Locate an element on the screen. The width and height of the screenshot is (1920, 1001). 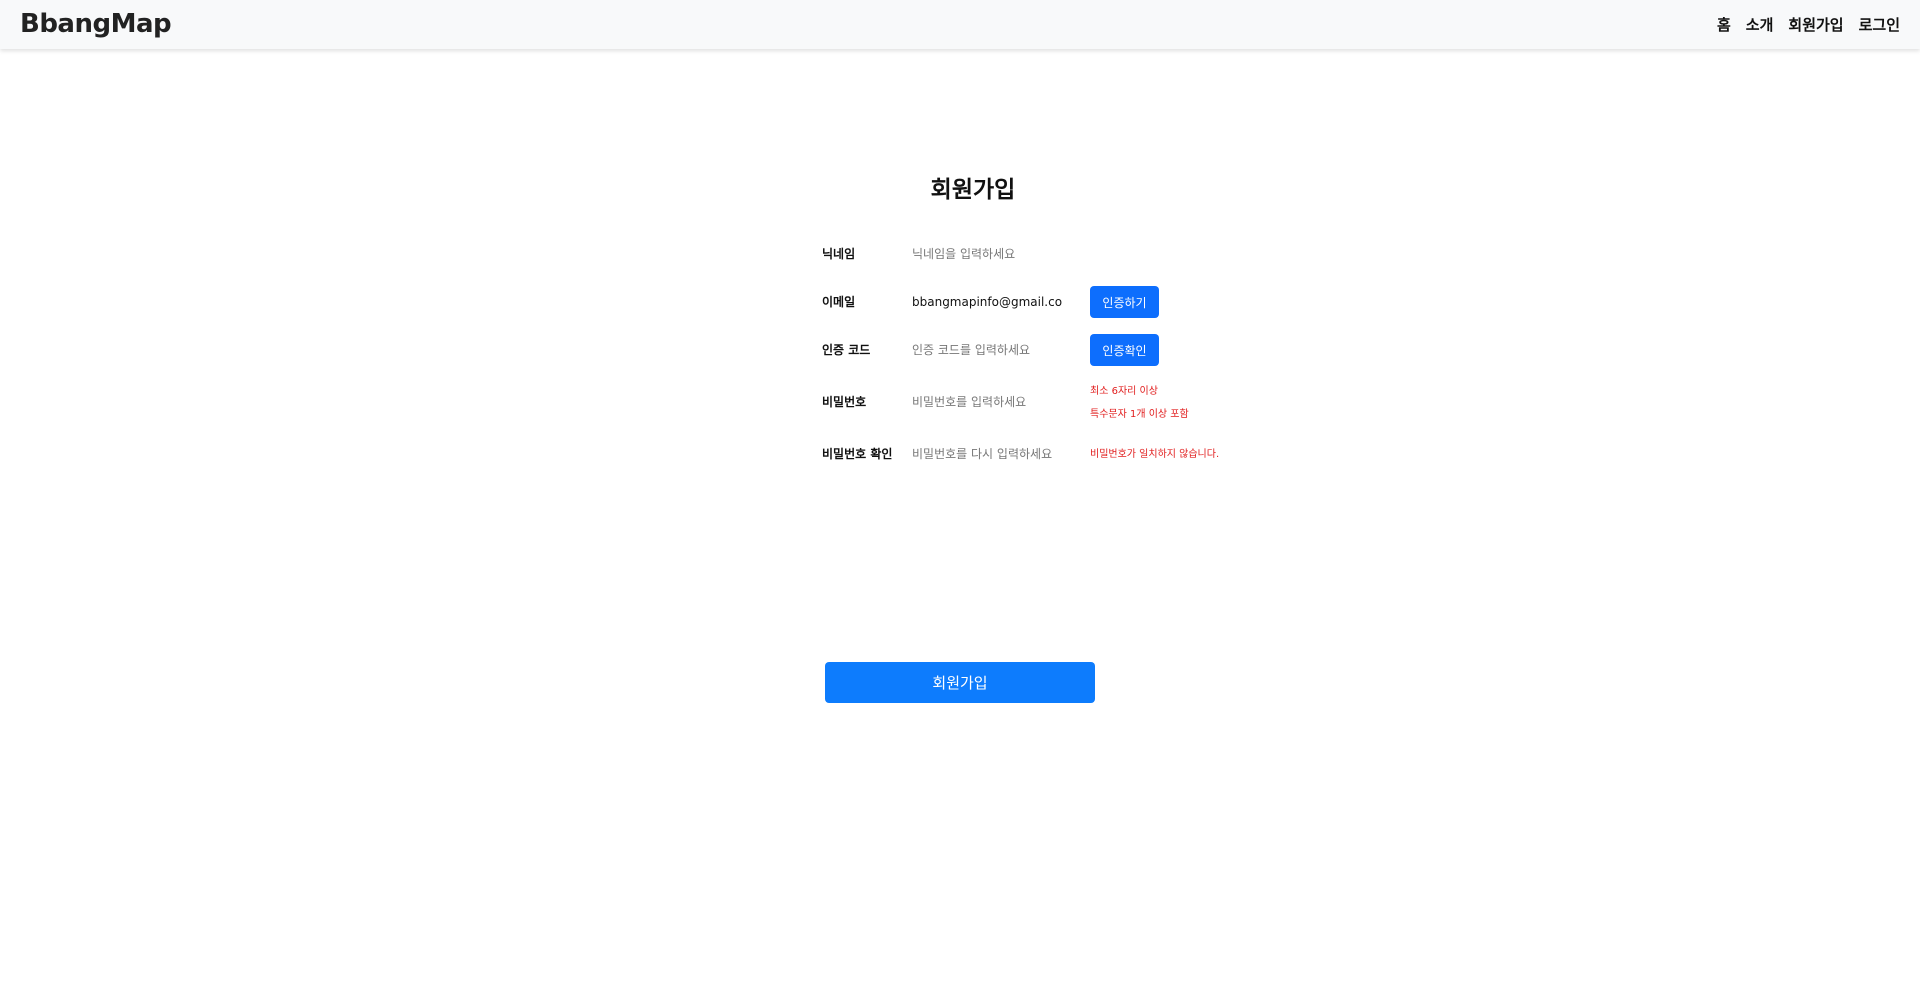
brand-logo: BbangMap is located at coordinates (96, 24).